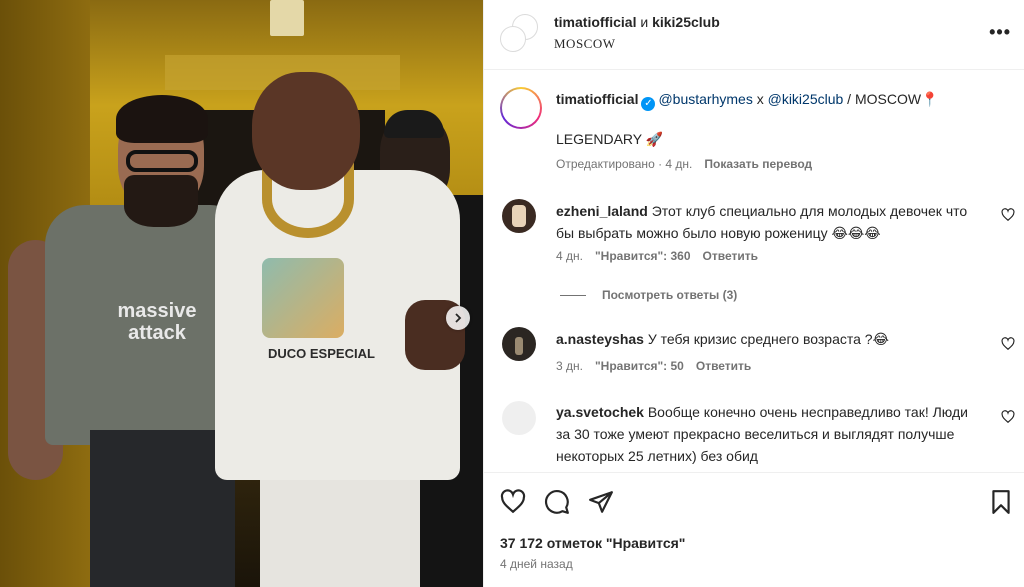 This screenshot has height=587, width=1024. I want to click on photo-person-left-glasses, so click(162, 161).